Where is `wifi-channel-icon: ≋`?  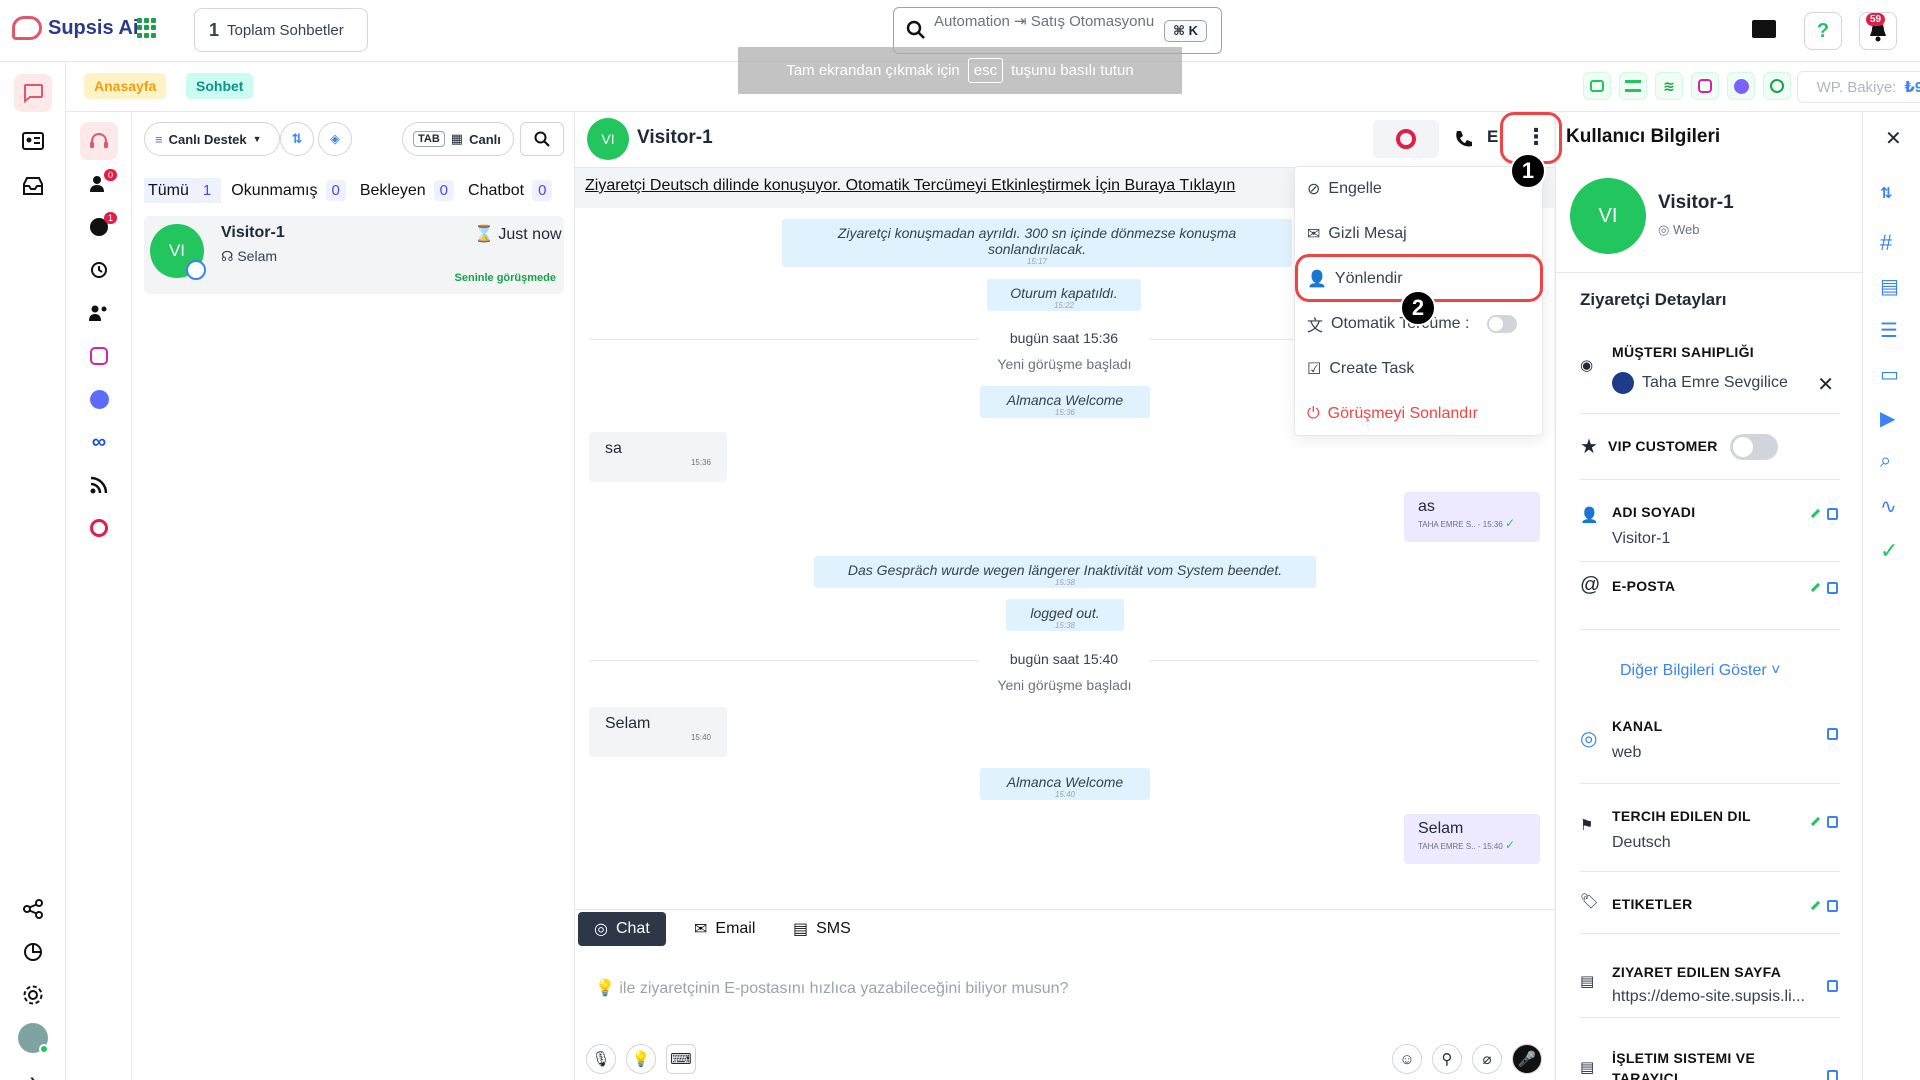
wifi-channel-icon: ≋ is located at coordinates (1669, 86).